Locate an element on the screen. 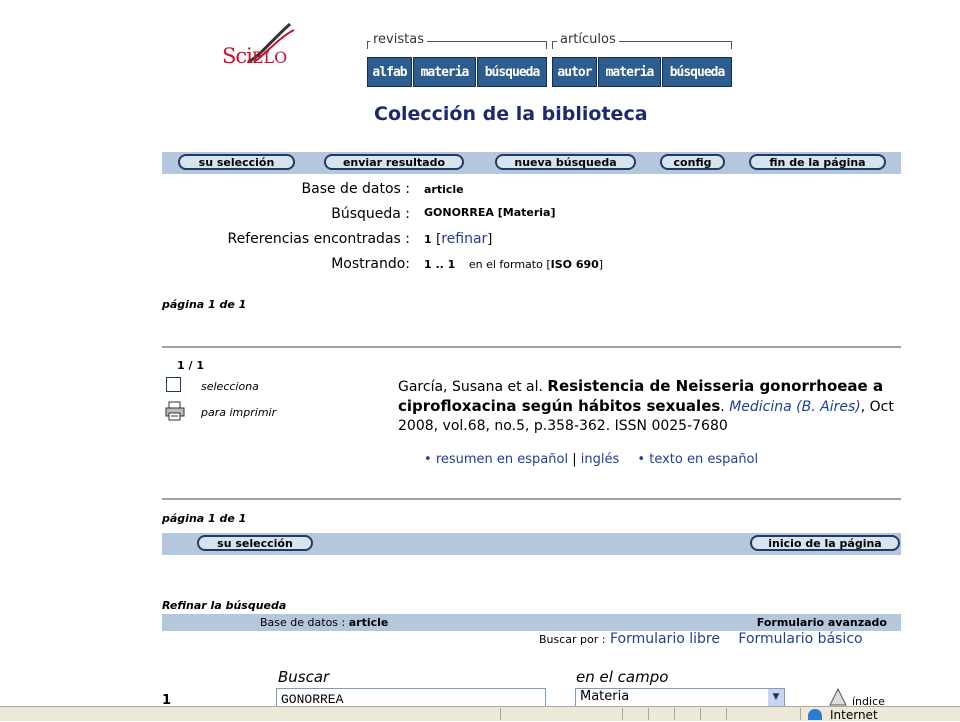  refine-db: Base de datos : article is located at coordinates (324, 622).